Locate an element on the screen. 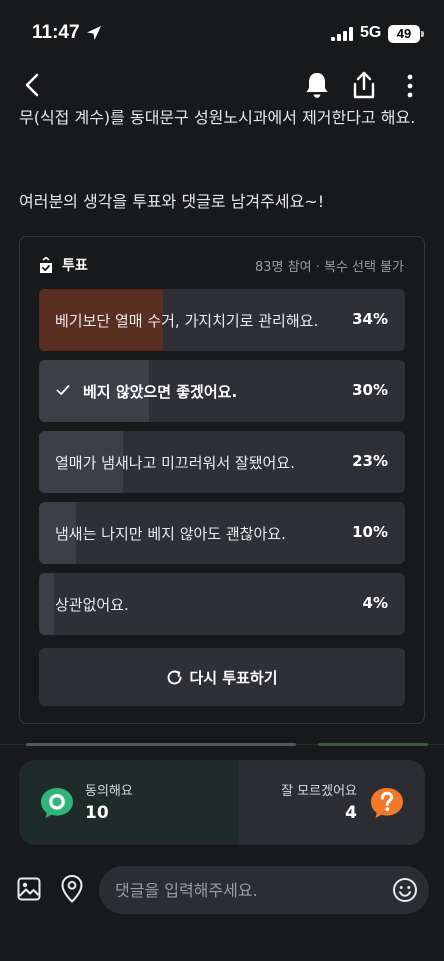  back-icon is located at coordinates (33, 85).